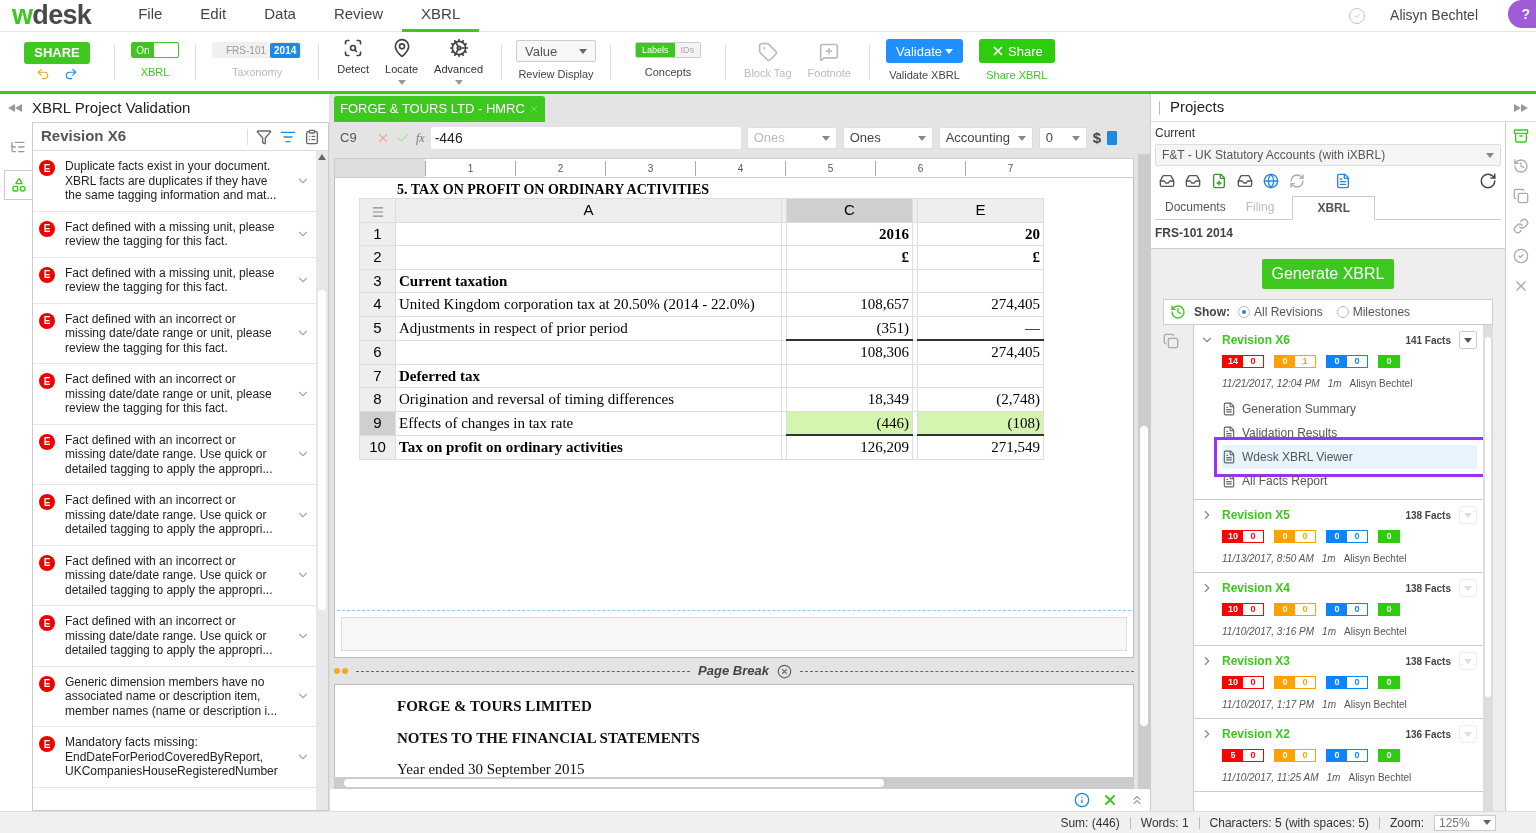 The image size is (1536, 833). Describe the element at coordinates (1195, 207) in the screenshot. I see `panel-tab: Documents` at that location.